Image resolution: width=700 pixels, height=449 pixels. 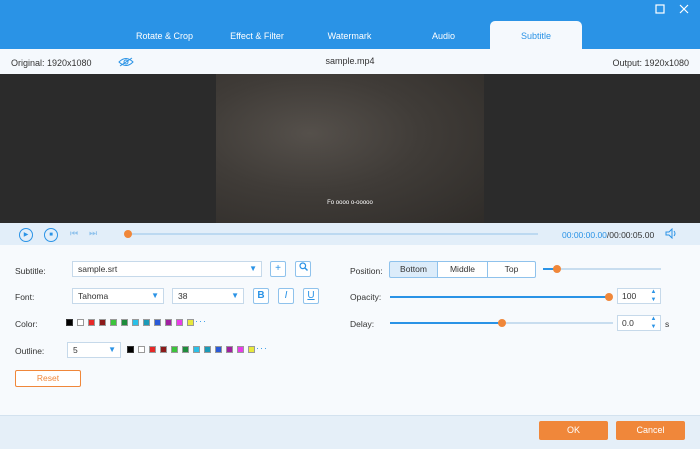 What do you see at coordinates (164, 35) in the screenshot?
I see `tab-rotate-crop: Rotate & Crop` at bounding box center [164, 35].